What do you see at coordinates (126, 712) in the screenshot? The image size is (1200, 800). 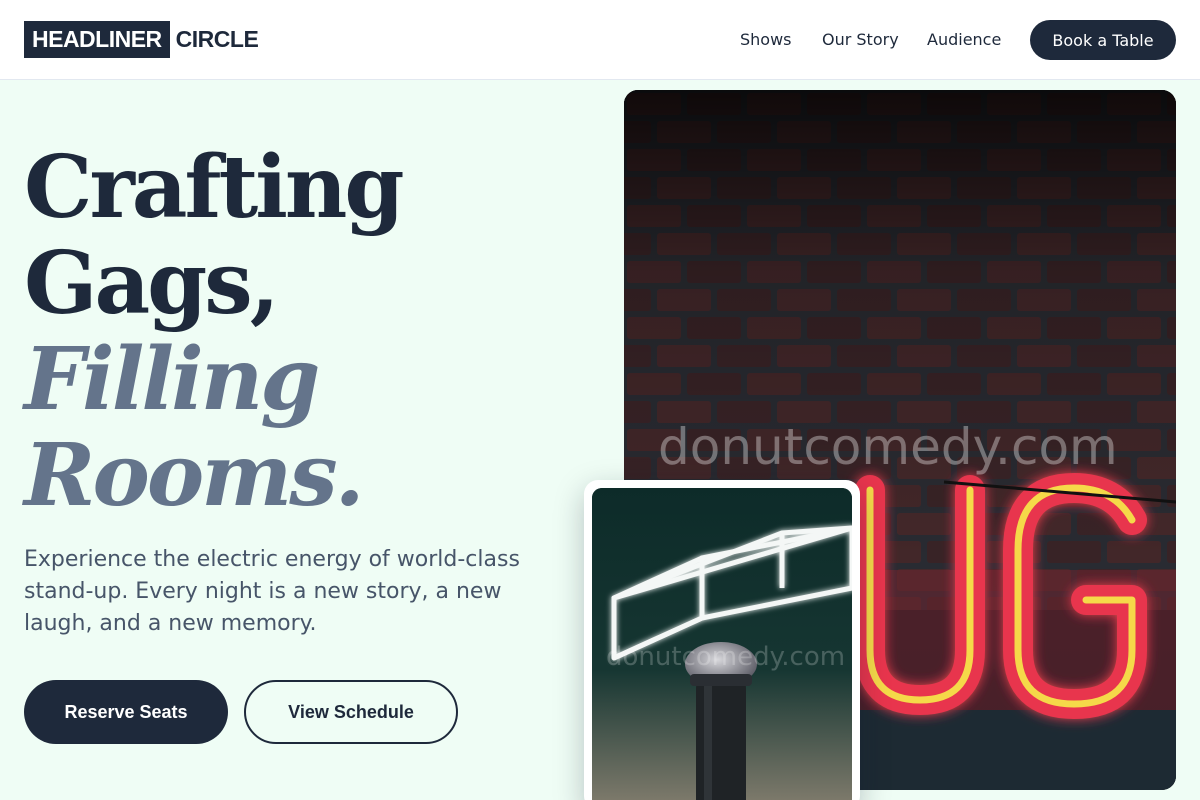 I see `reserve-seats-button: Reserve Seats` at bounding box center [126, 712].